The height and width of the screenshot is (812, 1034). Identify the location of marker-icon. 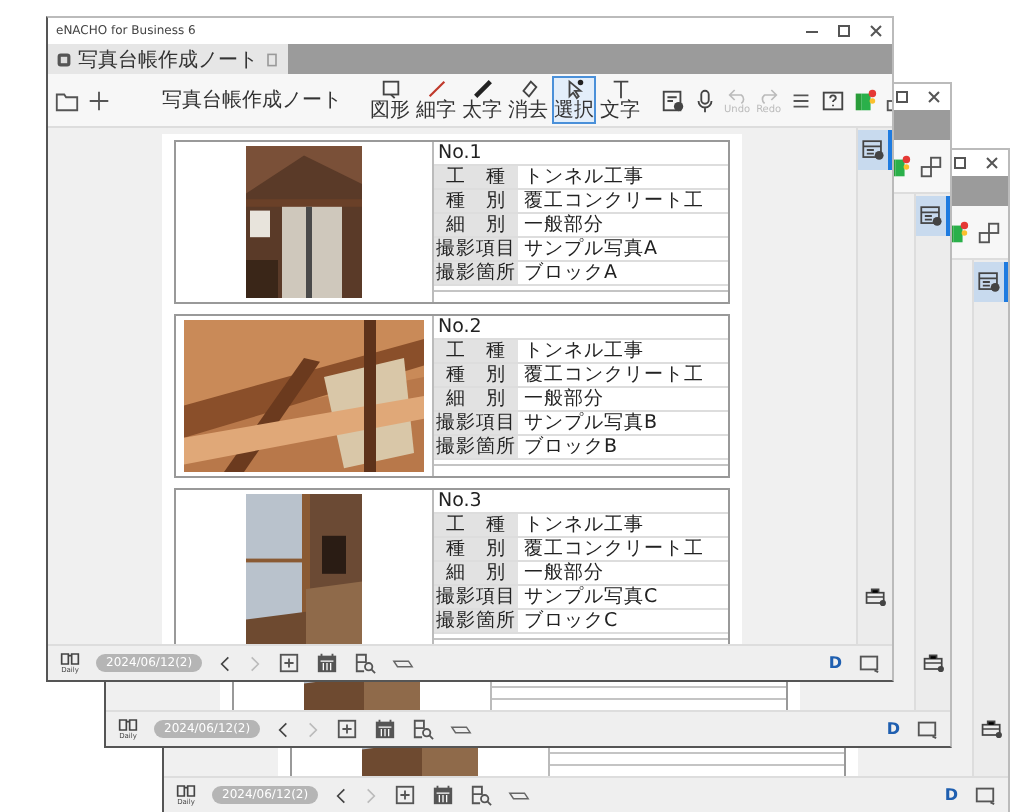
(482, 89).